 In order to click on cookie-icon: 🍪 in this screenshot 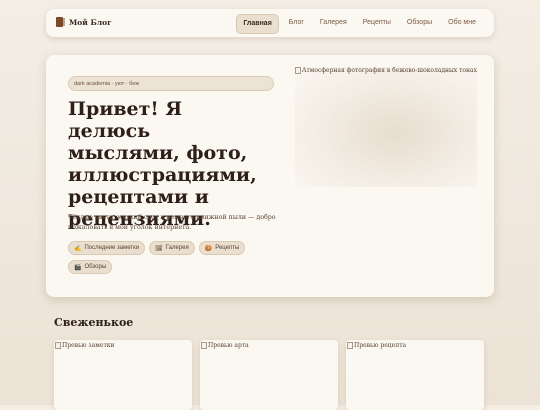, I will do `click(208, 248)`.